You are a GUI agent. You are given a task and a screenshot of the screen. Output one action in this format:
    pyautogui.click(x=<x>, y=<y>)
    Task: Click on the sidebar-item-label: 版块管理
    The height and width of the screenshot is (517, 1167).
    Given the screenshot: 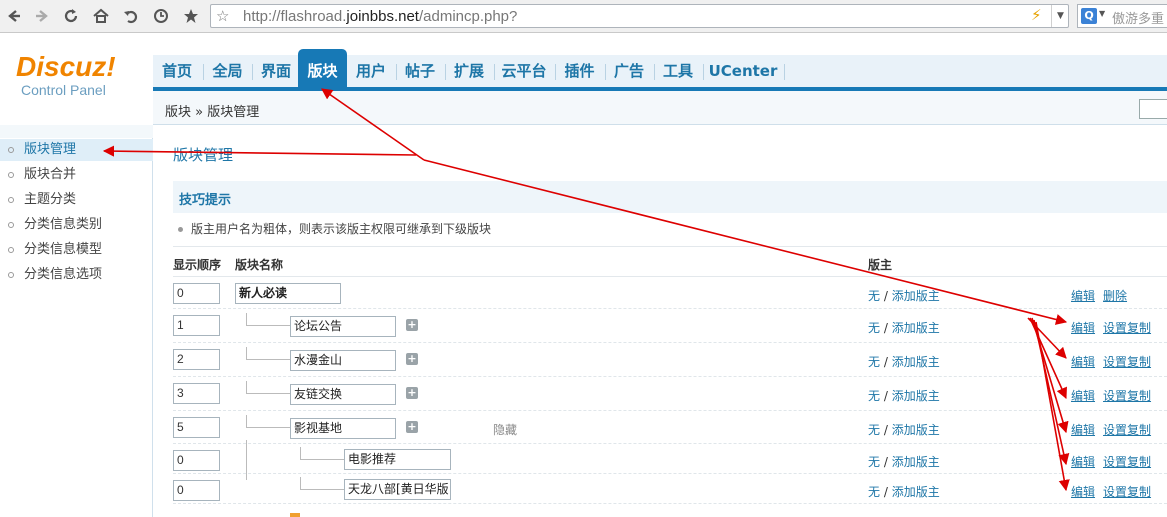 What is the action you would take?
    pyautogui.click(x=50, y=149)
    